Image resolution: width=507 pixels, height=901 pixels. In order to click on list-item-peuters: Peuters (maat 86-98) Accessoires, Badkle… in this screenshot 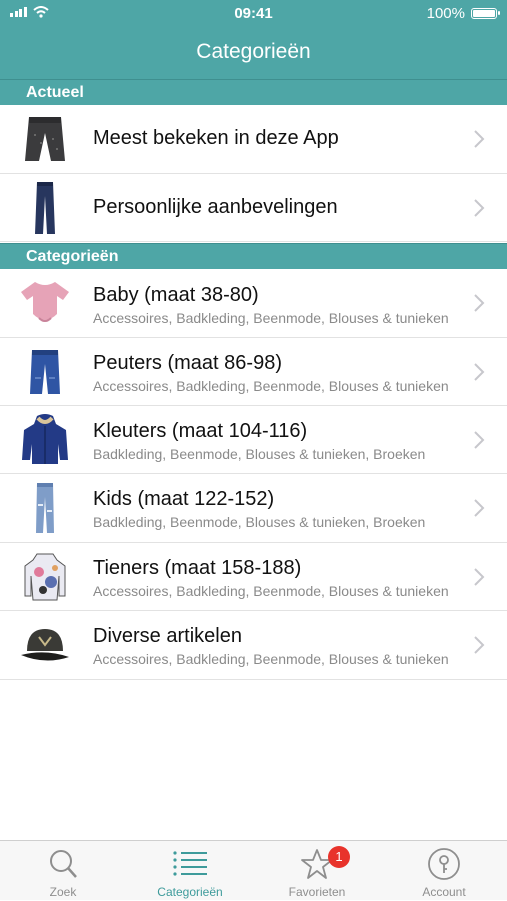, I will do `click(253, 372)`.